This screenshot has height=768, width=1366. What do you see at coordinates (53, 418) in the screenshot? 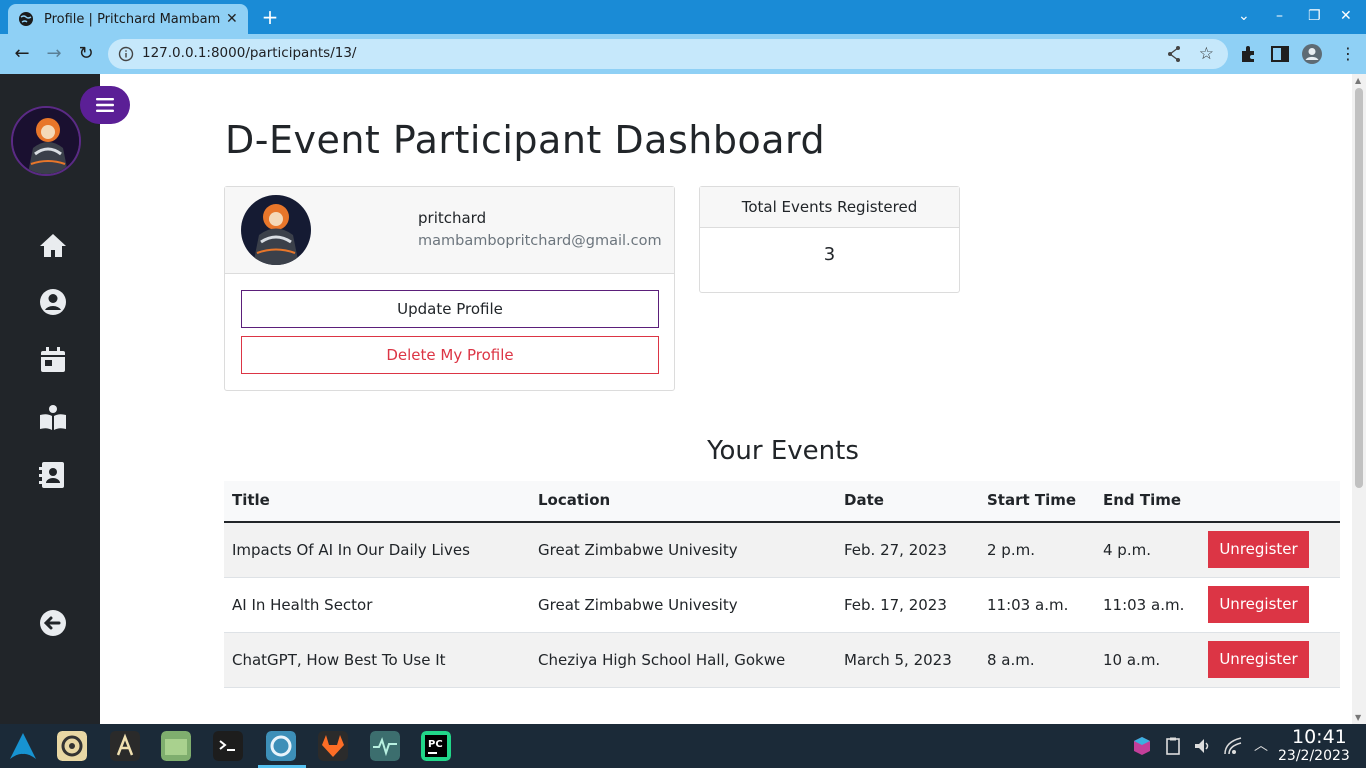
I see `book-icon` at bounding box center [53, 418].